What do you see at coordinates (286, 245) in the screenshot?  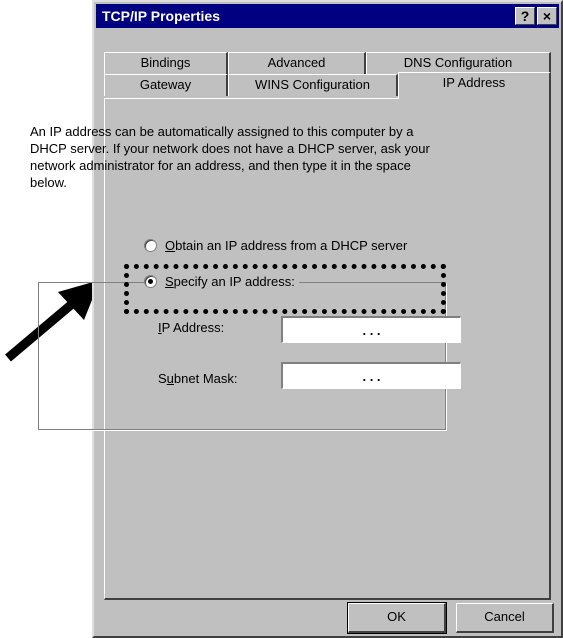 I see `obtain-label: Obtain an IP address from a DHCP server` at bounding box center [286, 245].